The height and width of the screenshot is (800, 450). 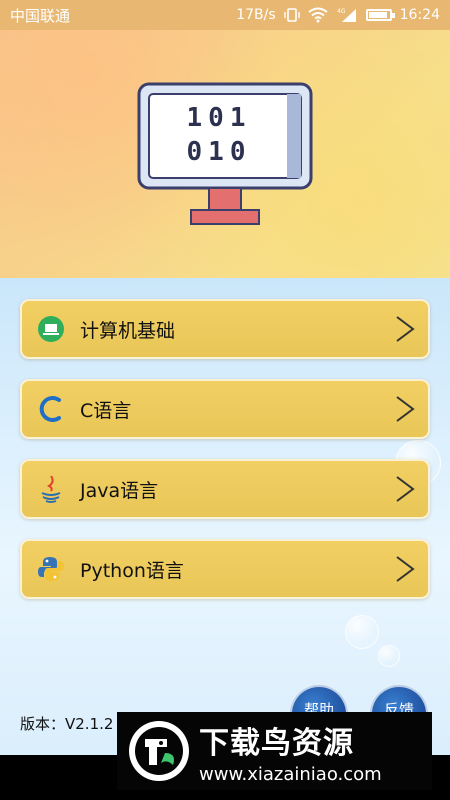 I want to click on status-icons: 17B/s 4G 16:24, so click(x=338, y=15).